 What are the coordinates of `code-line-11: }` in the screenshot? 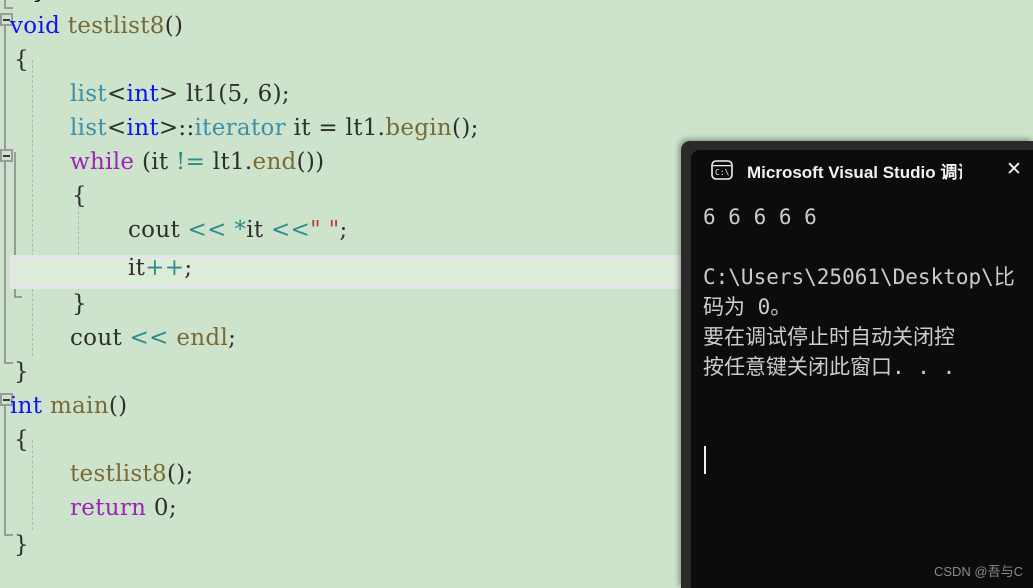 It's located at (21, 372).